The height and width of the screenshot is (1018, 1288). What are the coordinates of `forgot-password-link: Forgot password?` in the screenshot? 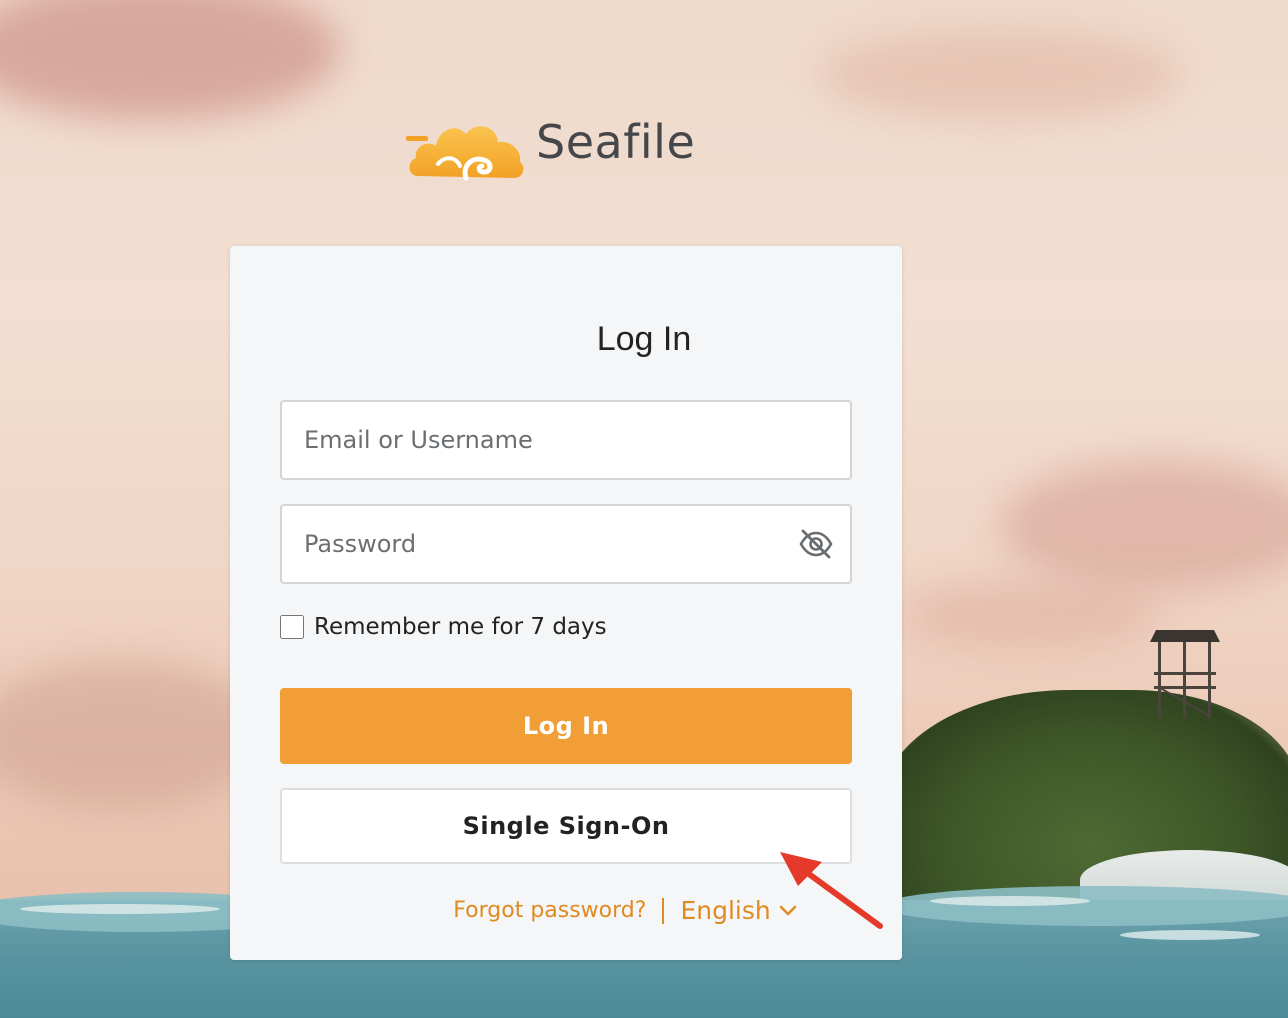 It's located at (549, 910).